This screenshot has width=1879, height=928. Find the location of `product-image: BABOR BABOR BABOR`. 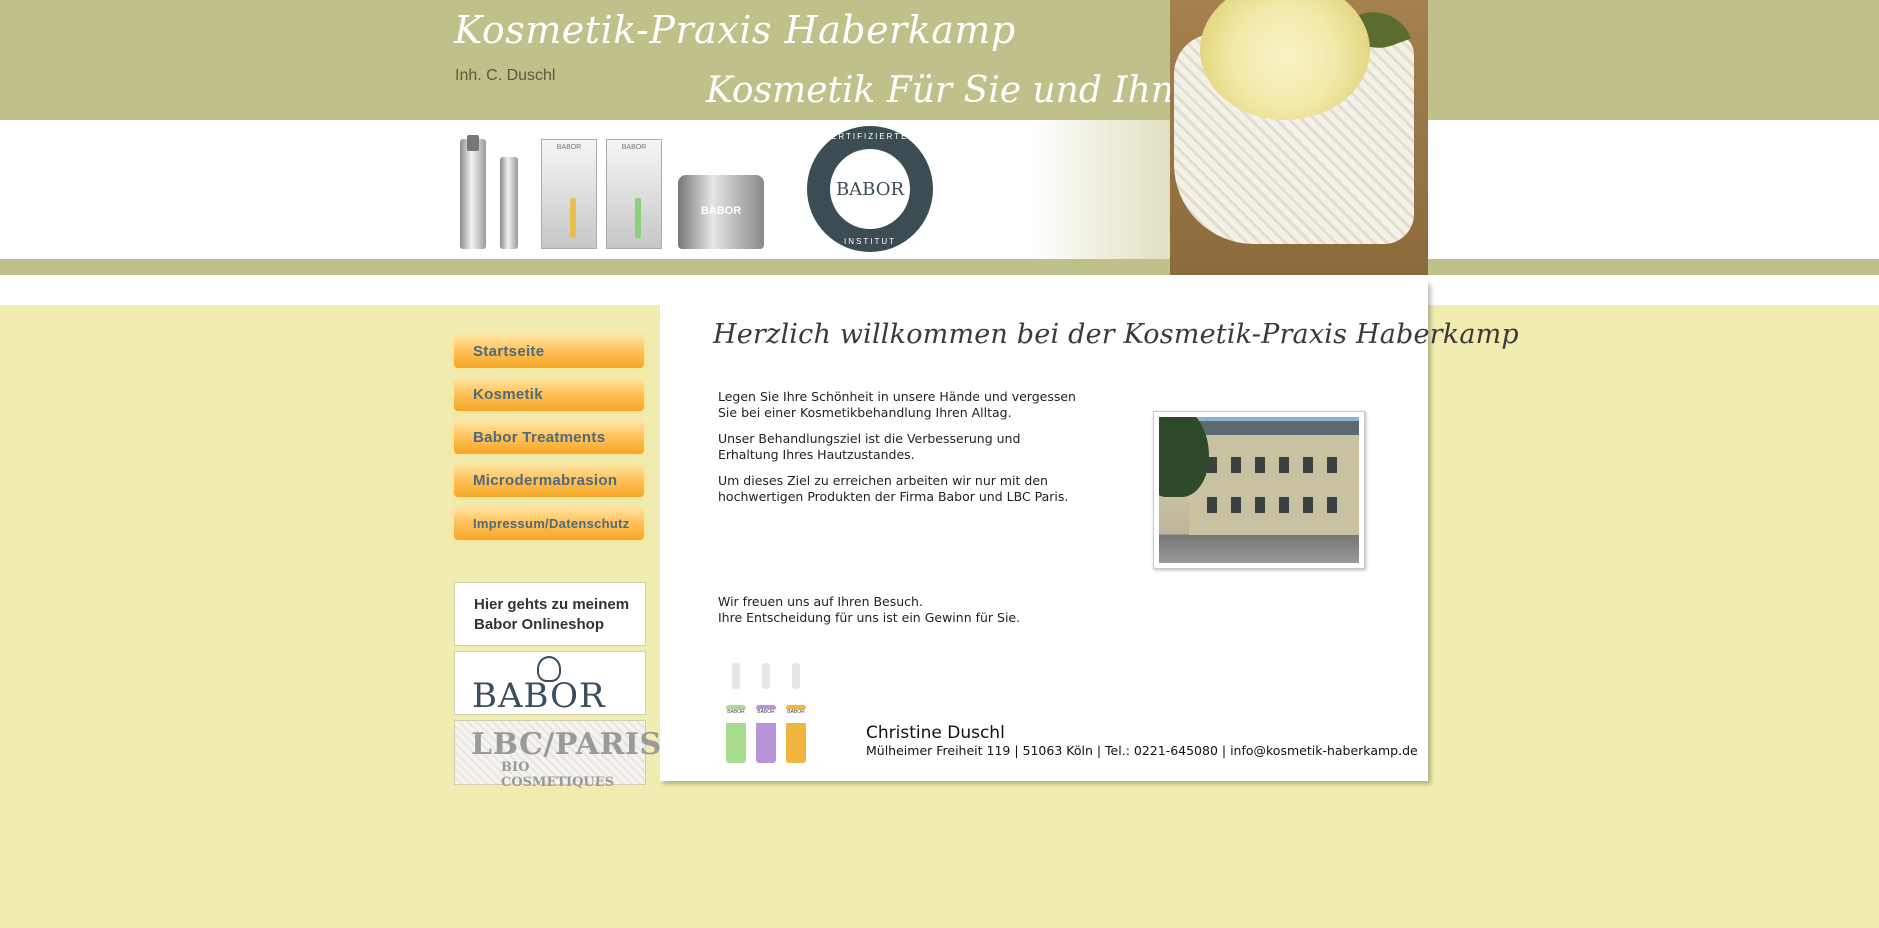

product-image: BABOR BABOR BABOR is located at coordinates (611, 190).